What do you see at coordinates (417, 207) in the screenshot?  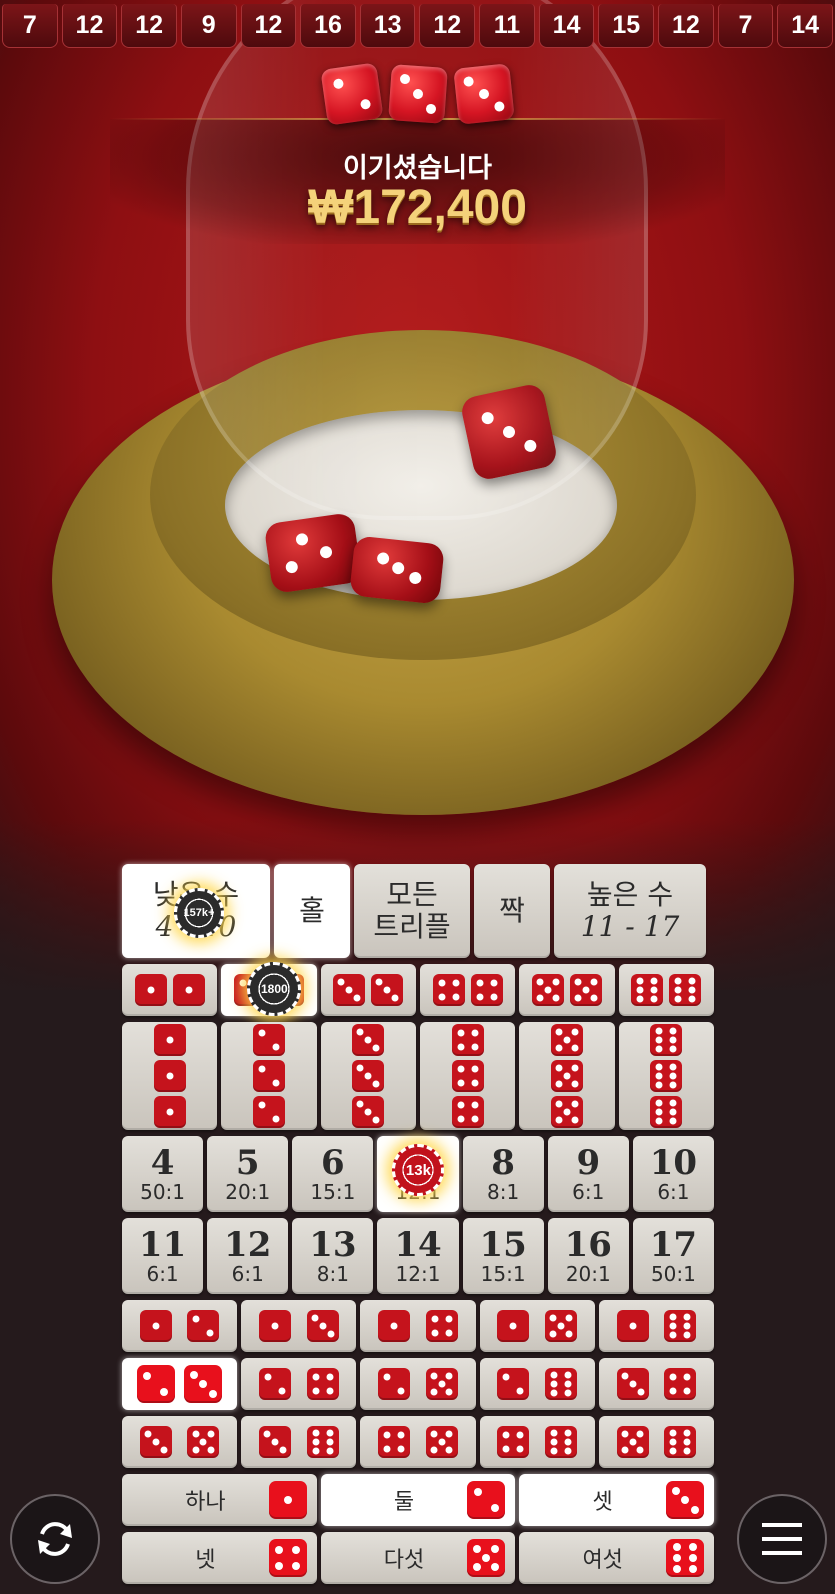 I see `win-amount: ₩172,400` at bounding box center [417, 207].